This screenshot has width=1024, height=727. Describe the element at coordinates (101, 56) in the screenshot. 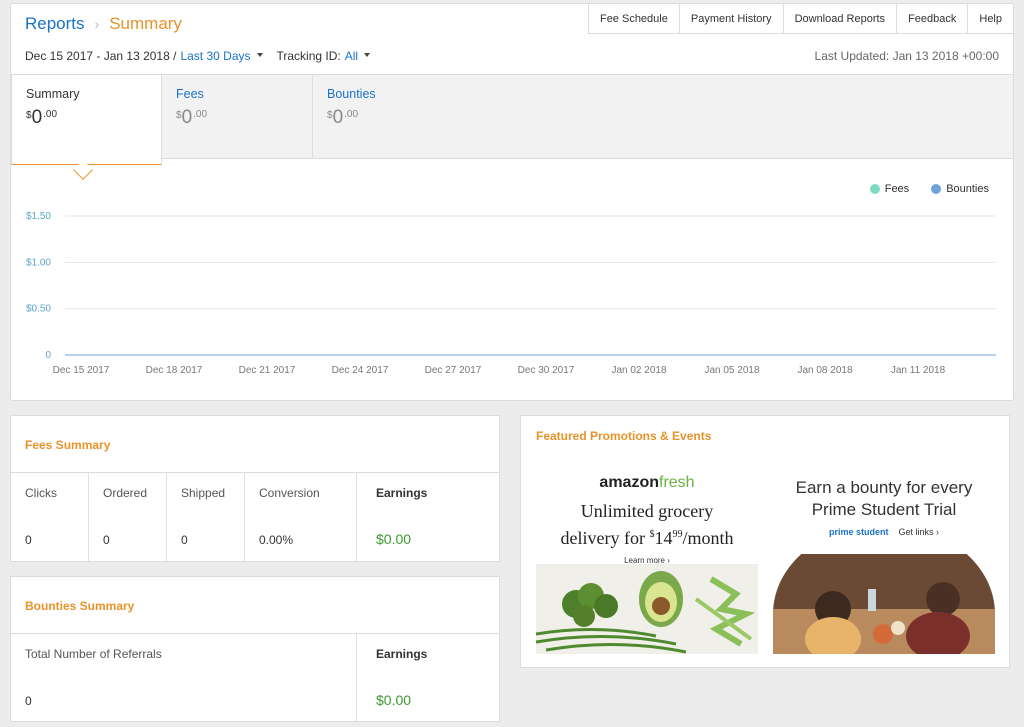

I see `date-range: Dec 15 2017 - Jan 13 2018 /` at that location.